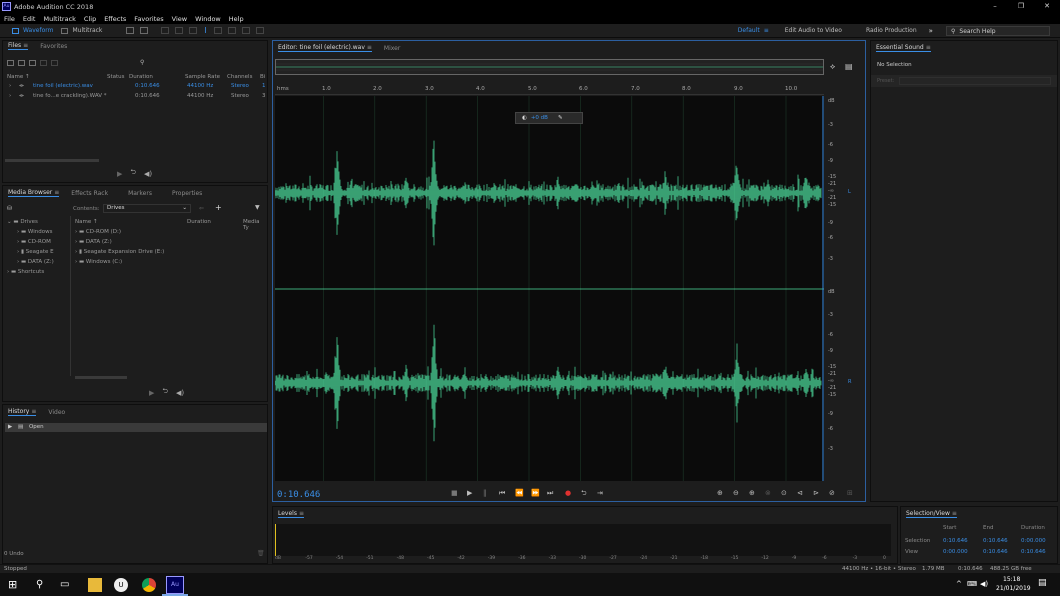 The height and width of the screenshot is (596, 1060). I want to click on menu-view: View, so click(179, 19).